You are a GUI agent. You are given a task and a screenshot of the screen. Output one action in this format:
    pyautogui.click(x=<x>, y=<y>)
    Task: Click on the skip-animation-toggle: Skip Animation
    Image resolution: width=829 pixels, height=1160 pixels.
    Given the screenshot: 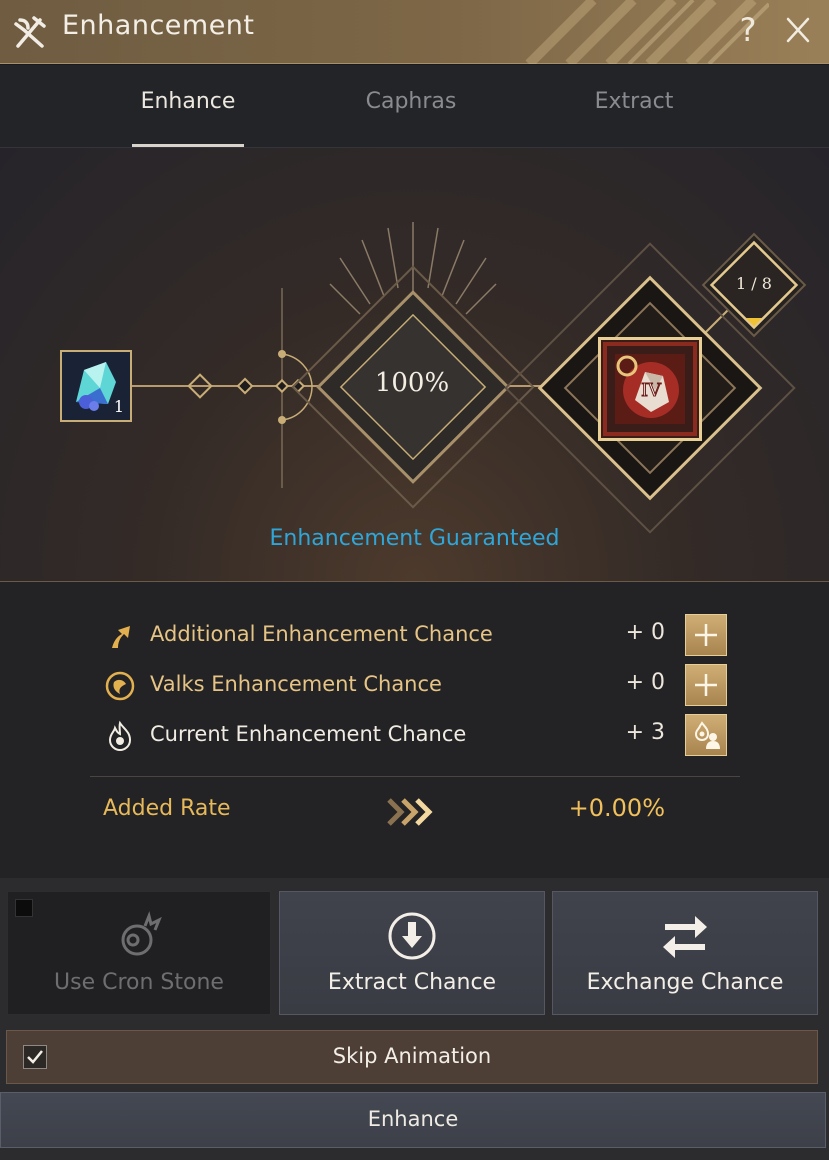 What is the action you would take?
    pyautogui.click(x=412, y=1057)
    